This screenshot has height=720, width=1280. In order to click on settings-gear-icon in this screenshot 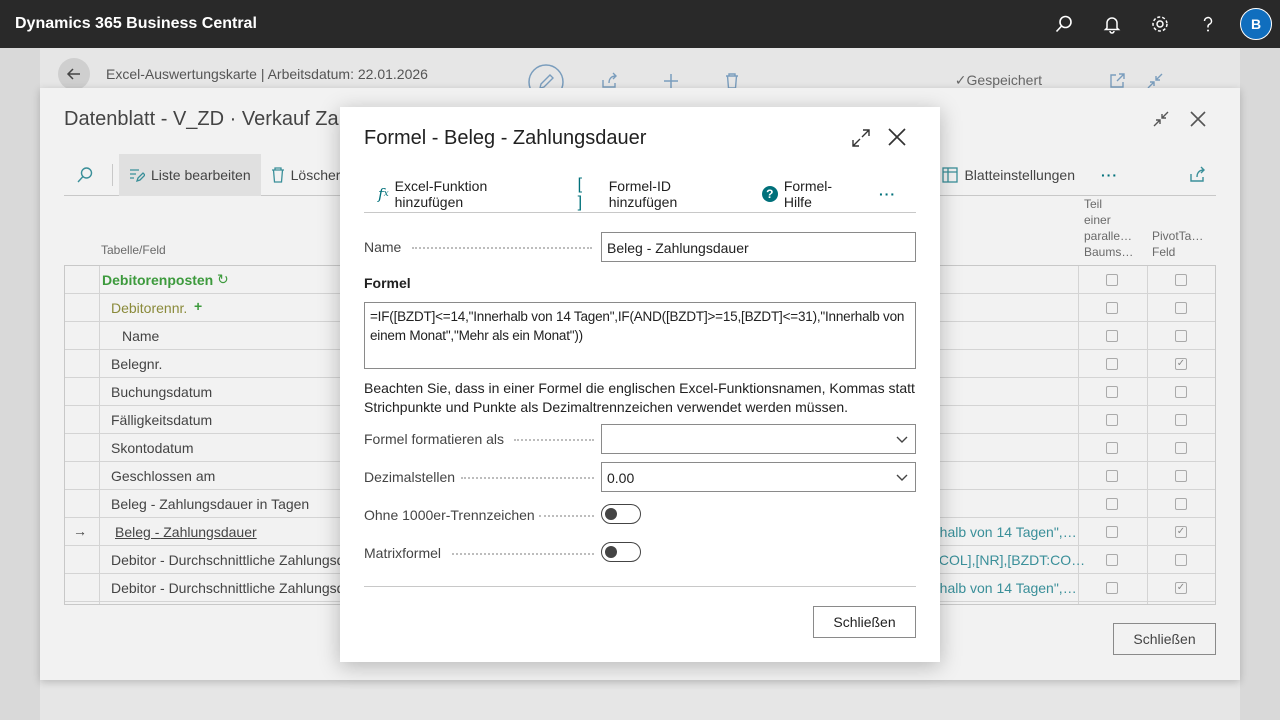, I will do `click(1160, 24)`.